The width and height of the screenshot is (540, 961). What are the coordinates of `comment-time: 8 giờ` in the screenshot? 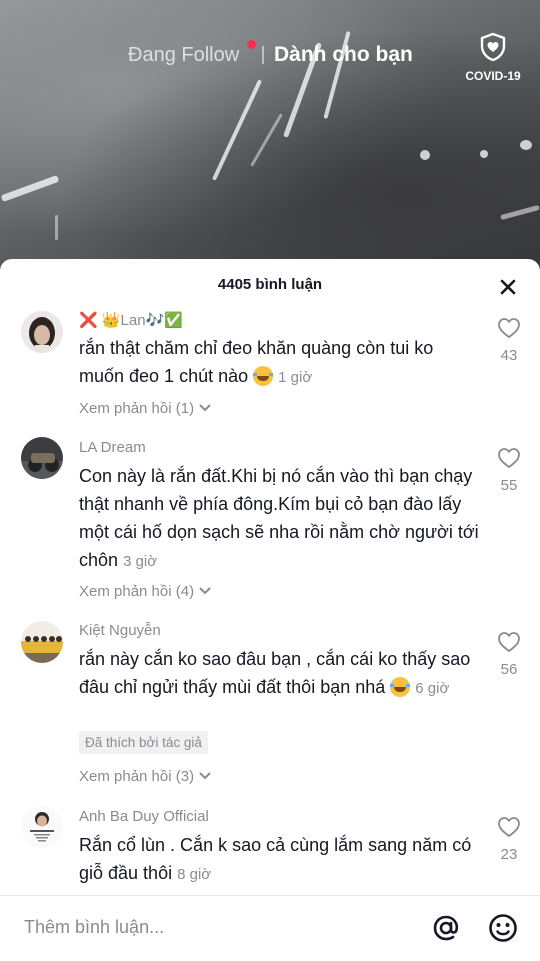 It's located at (194, 874).